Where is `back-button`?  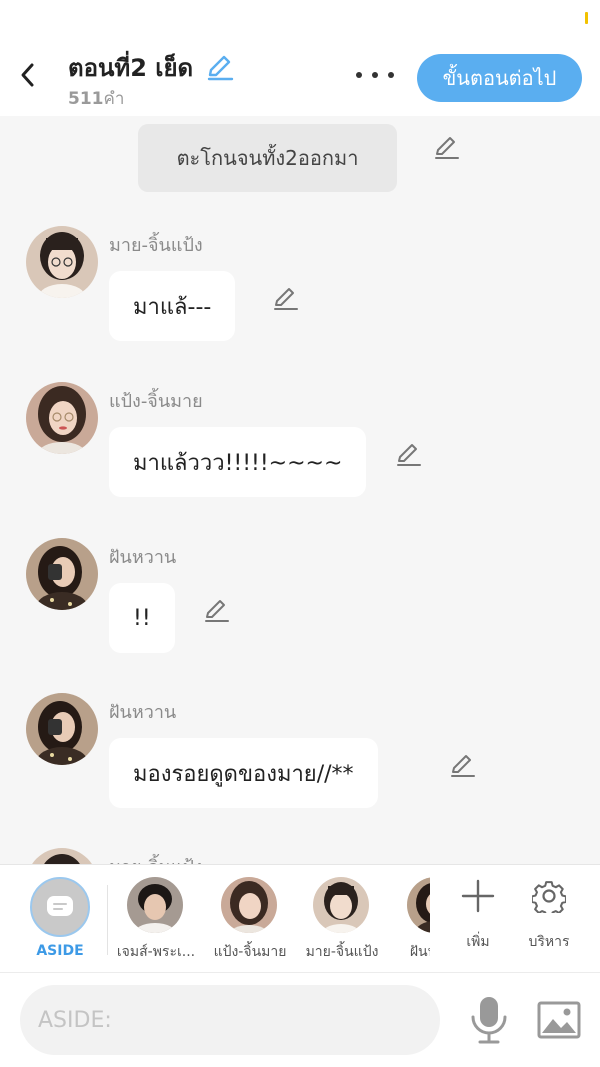 back-button is located at coordinates (27, 75).